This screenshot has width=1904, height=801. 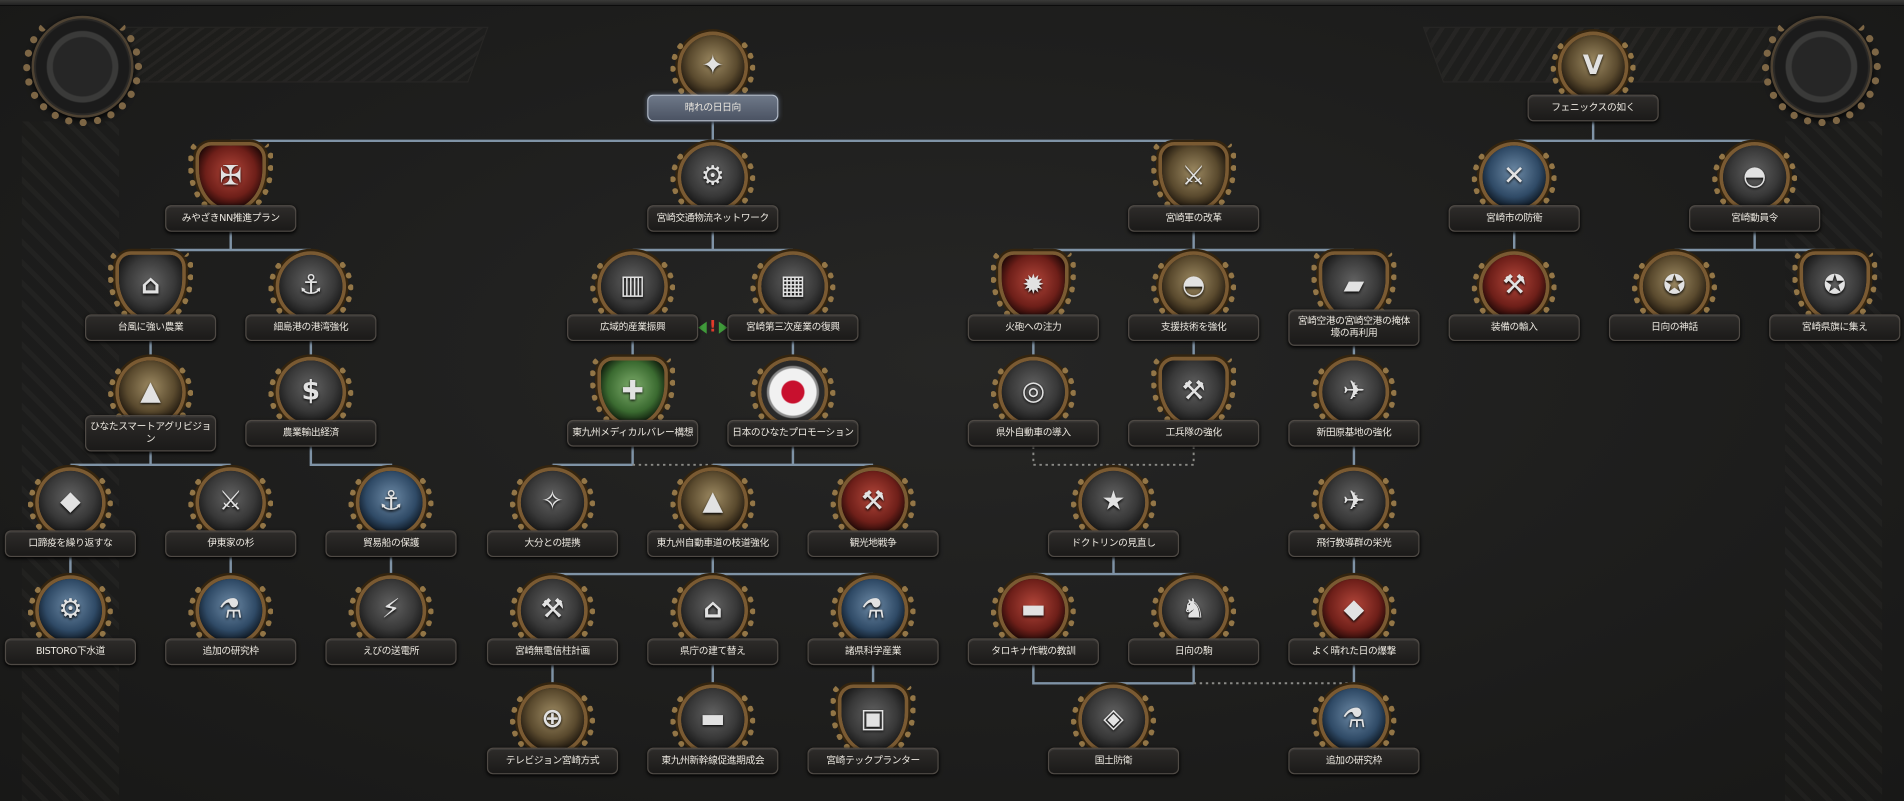 What do you see at coordinates (713, 218) in the screenshot?
I see `focus-label: 宮崎交通物流ネットワーク` at bounding box center [713, 218].